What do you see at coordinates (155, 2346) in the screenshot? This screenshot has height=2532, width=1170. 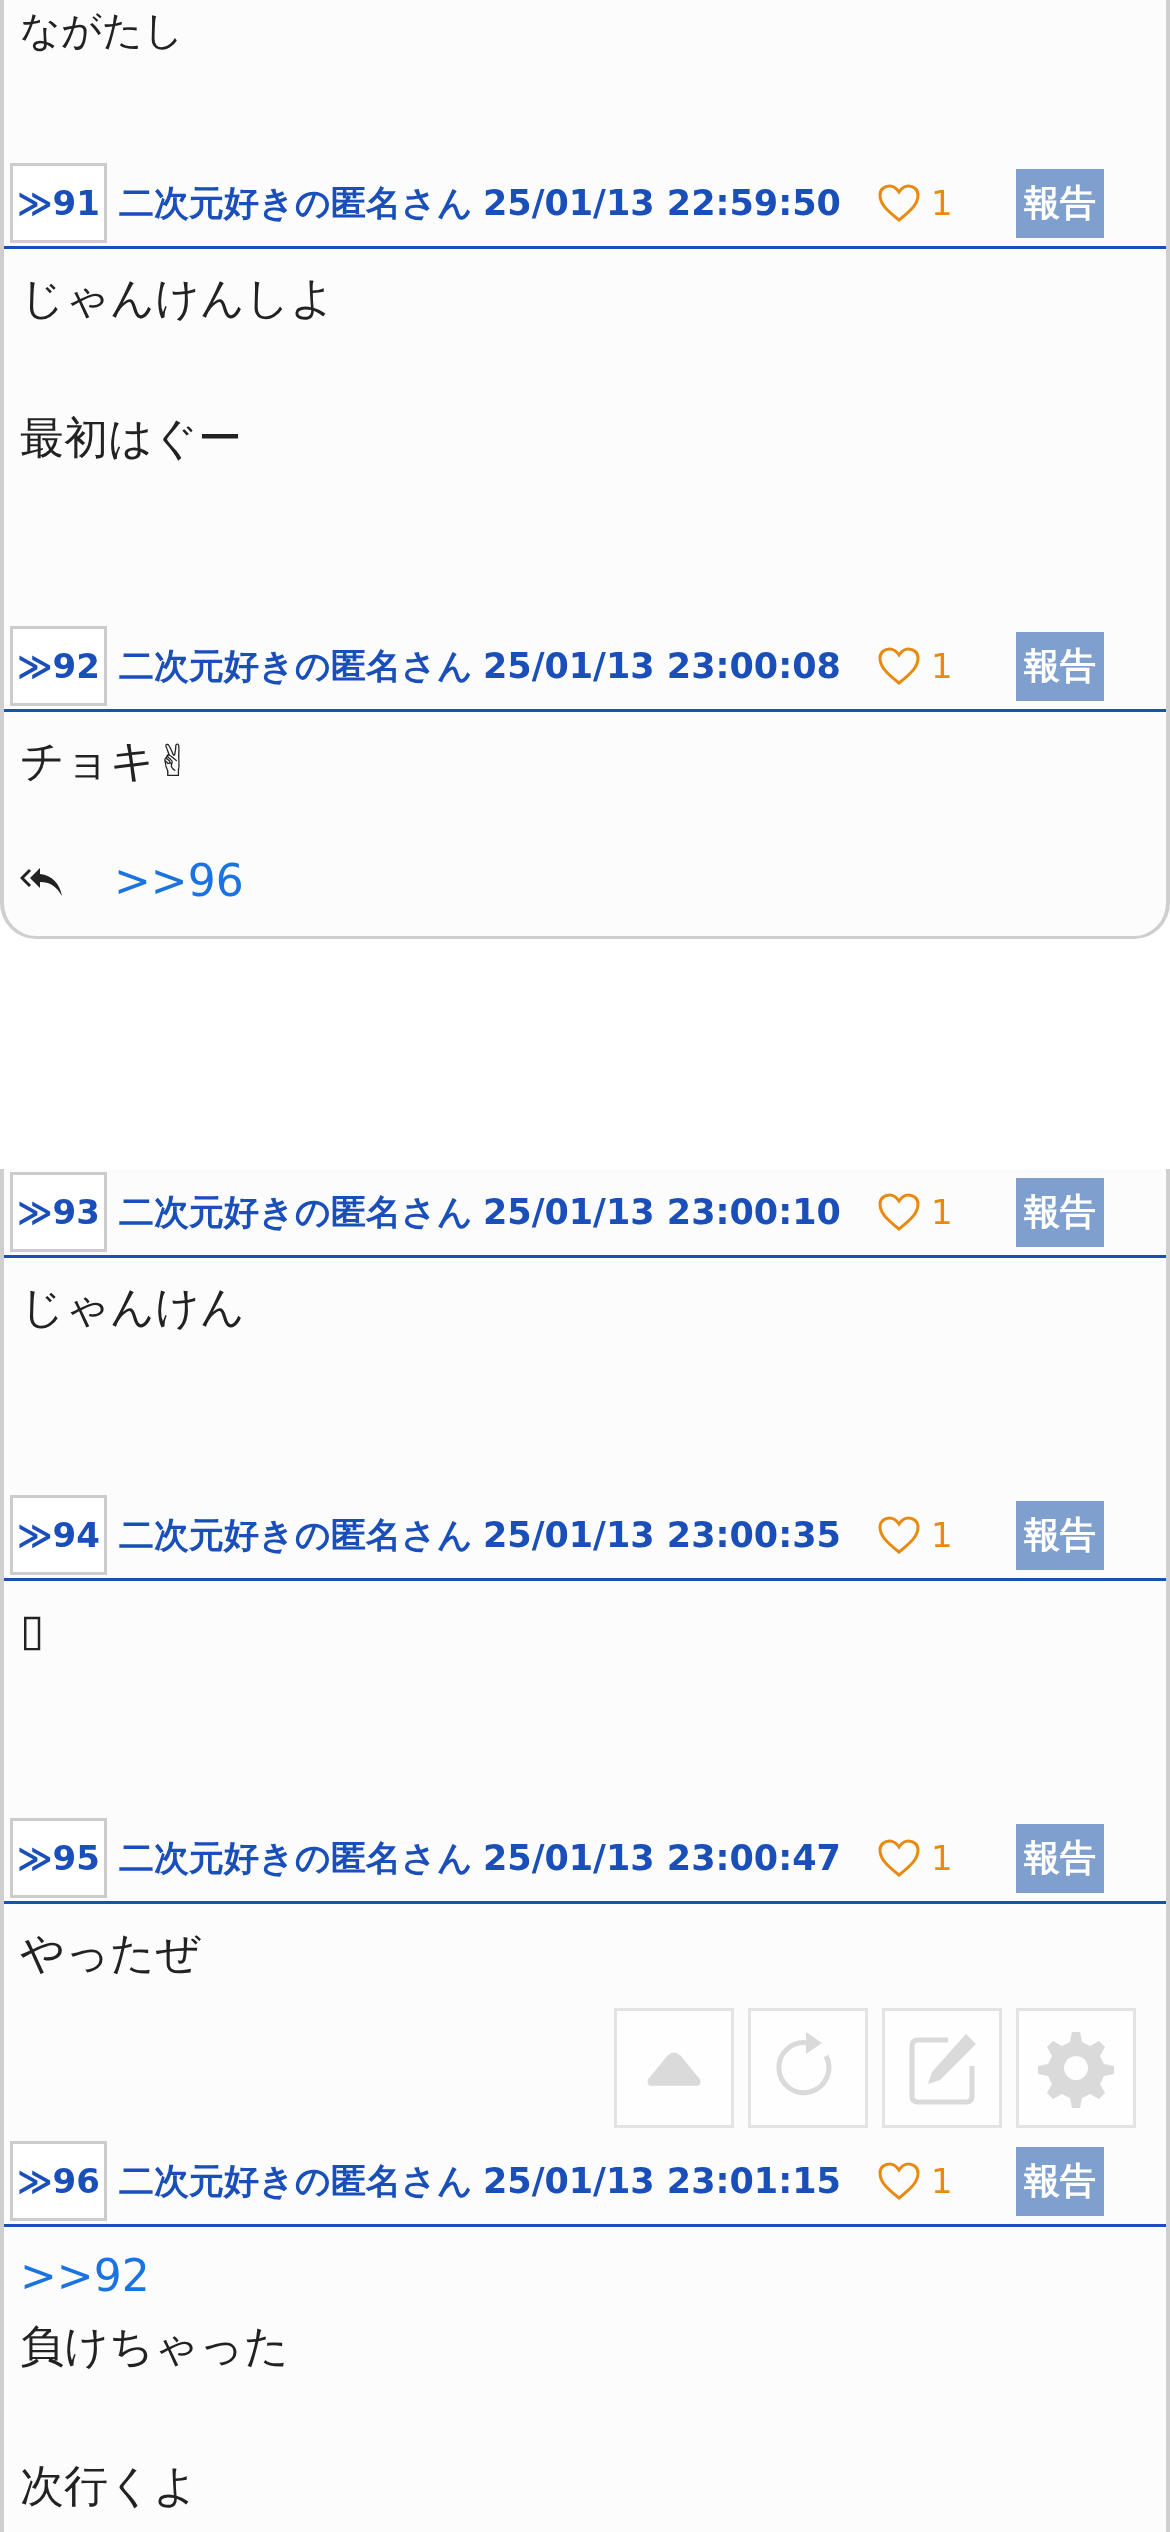 I see `post-text: 負けちゃった` at bounding box center [155, 2346].